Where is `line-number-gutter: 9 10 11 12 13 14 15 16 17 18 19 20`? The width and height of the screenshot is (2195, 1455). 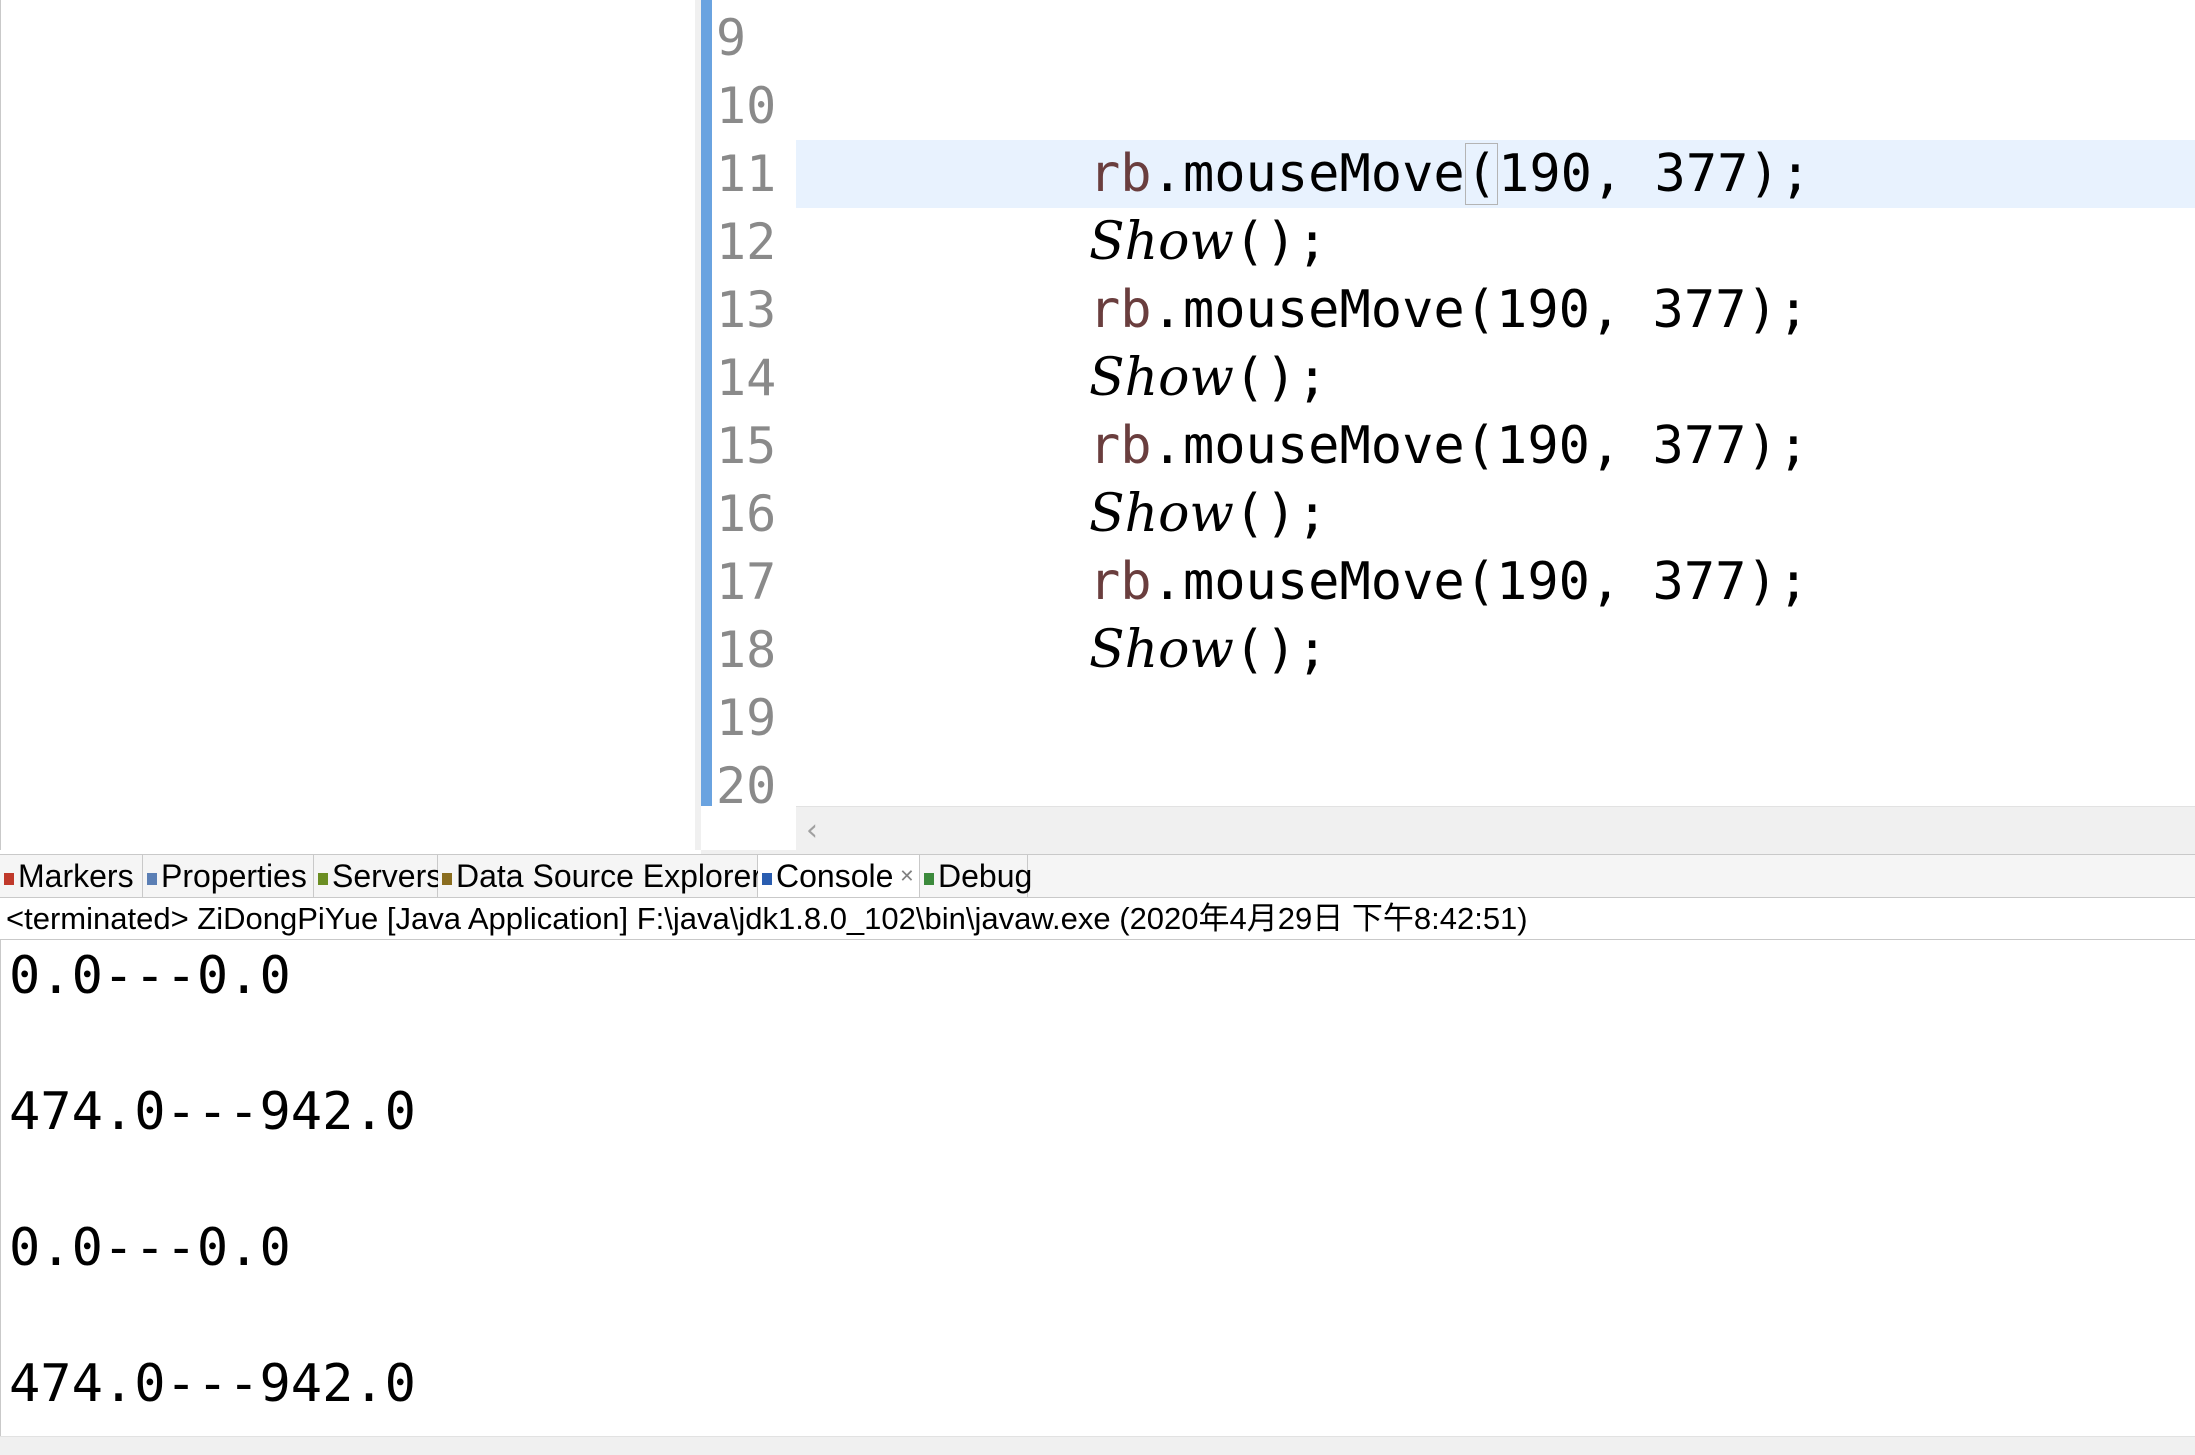 line-number-gutter: 9 10 11 12 13 14 15 16 17 18 19 20 is located at coordinates (754, 407).